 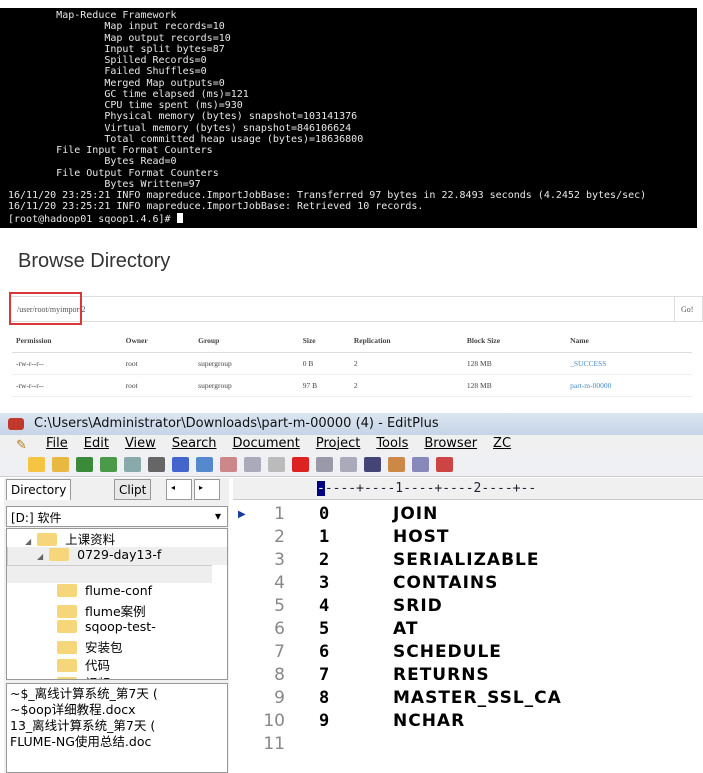 I want to click on file-item: ~$_离线计算系统_第7天 (, so click(x=117, y=694).